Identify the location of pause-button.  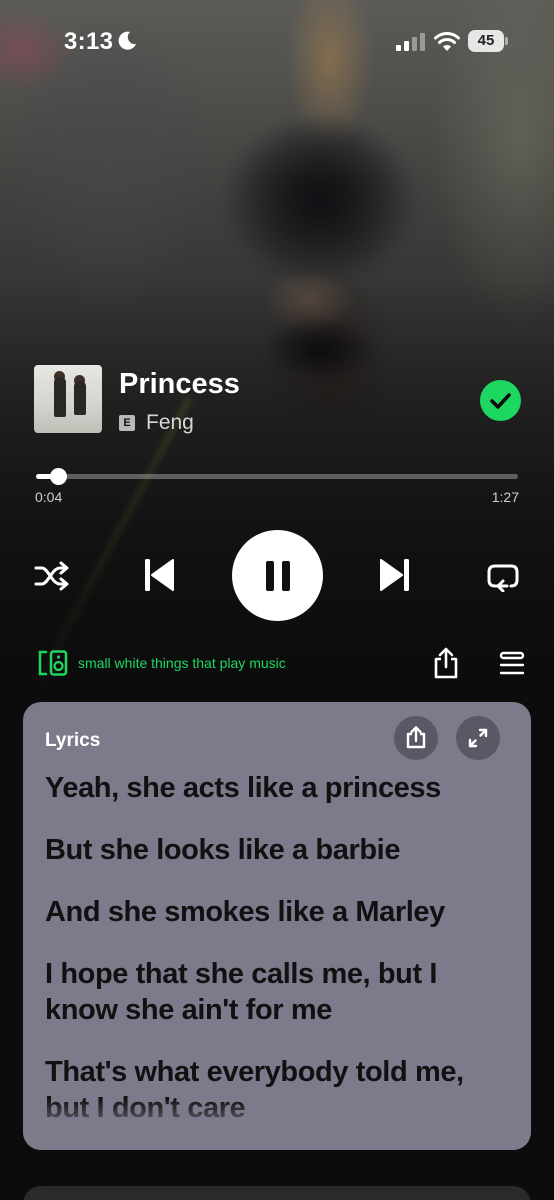
(277, 575).